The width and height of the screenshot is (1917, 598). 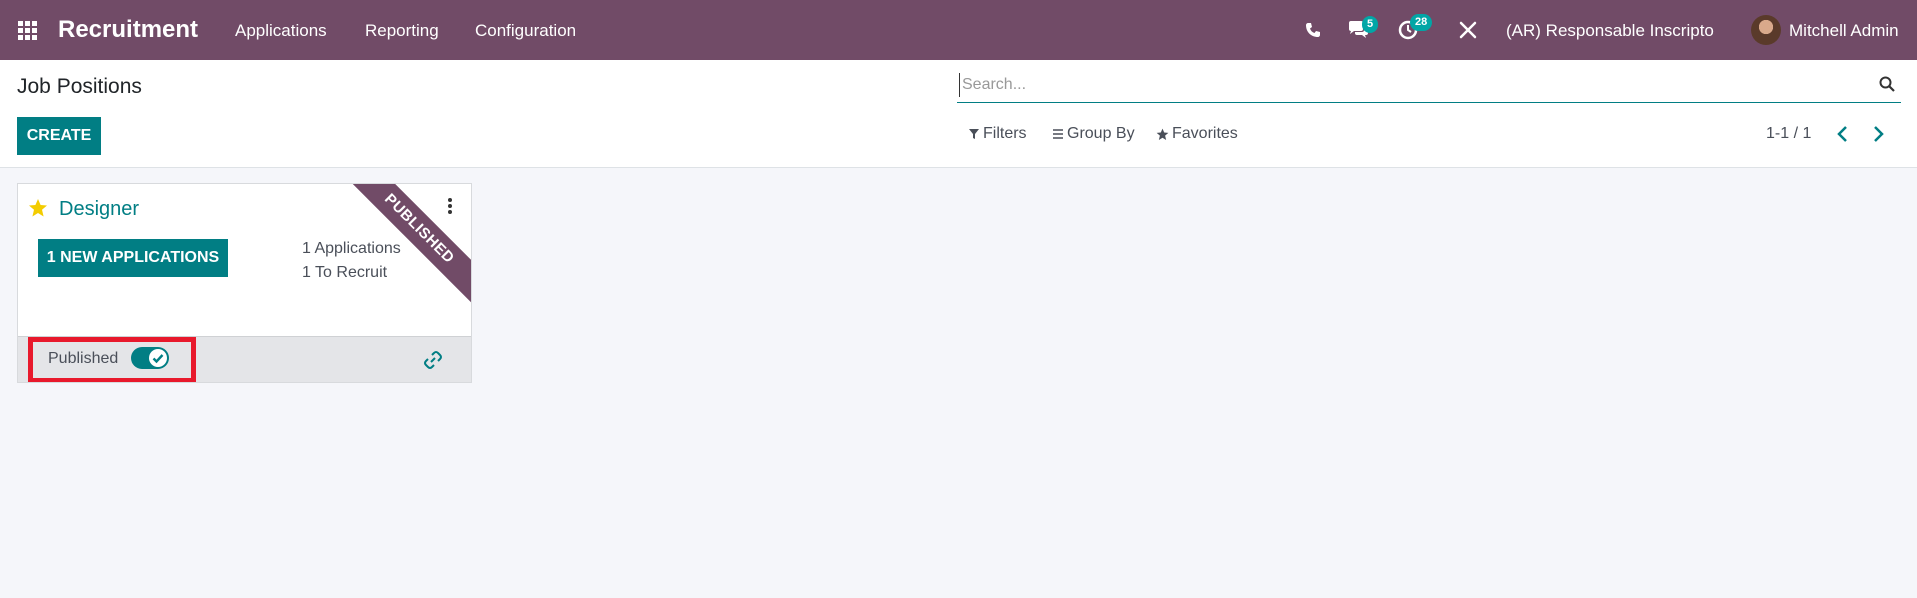 I want to click on search-input, so click(x=1404, y=85).